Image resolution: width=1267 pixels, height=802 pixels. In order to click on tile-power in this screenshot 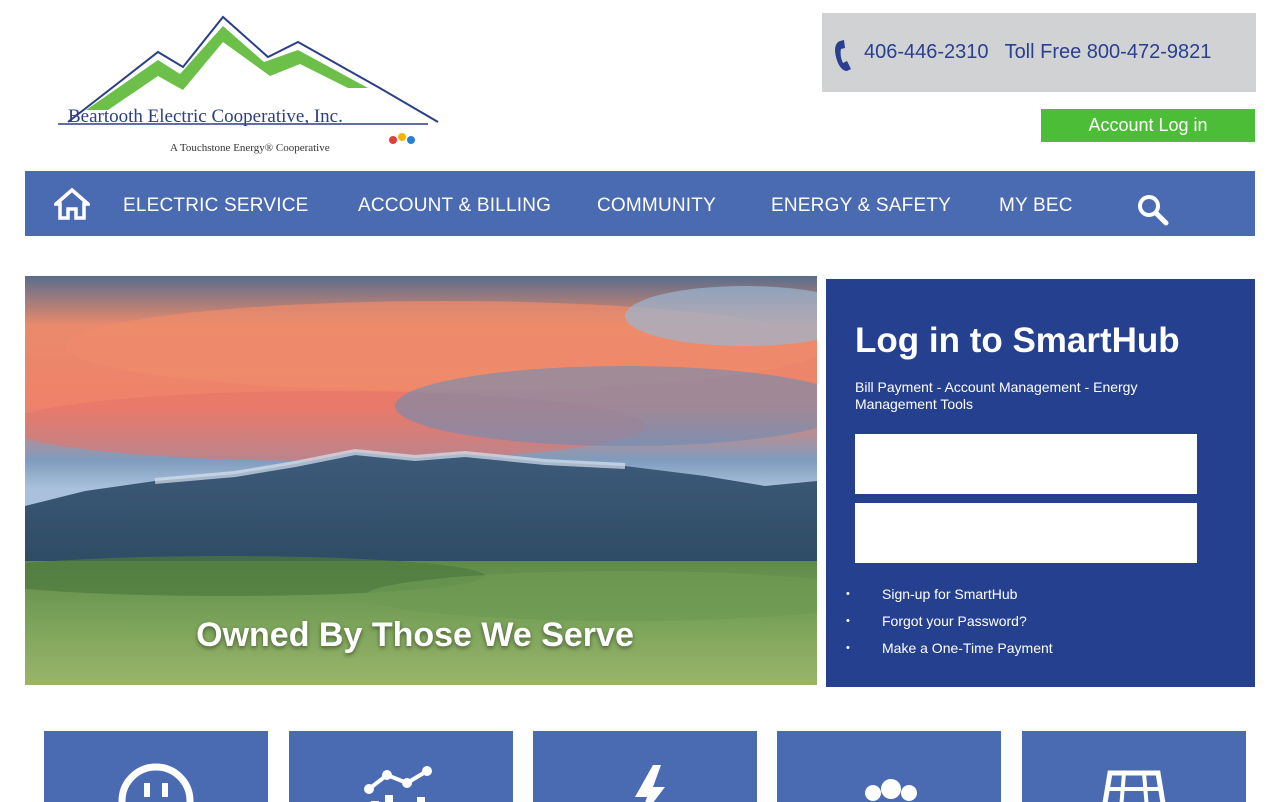, I will do `click(645, 766)`.